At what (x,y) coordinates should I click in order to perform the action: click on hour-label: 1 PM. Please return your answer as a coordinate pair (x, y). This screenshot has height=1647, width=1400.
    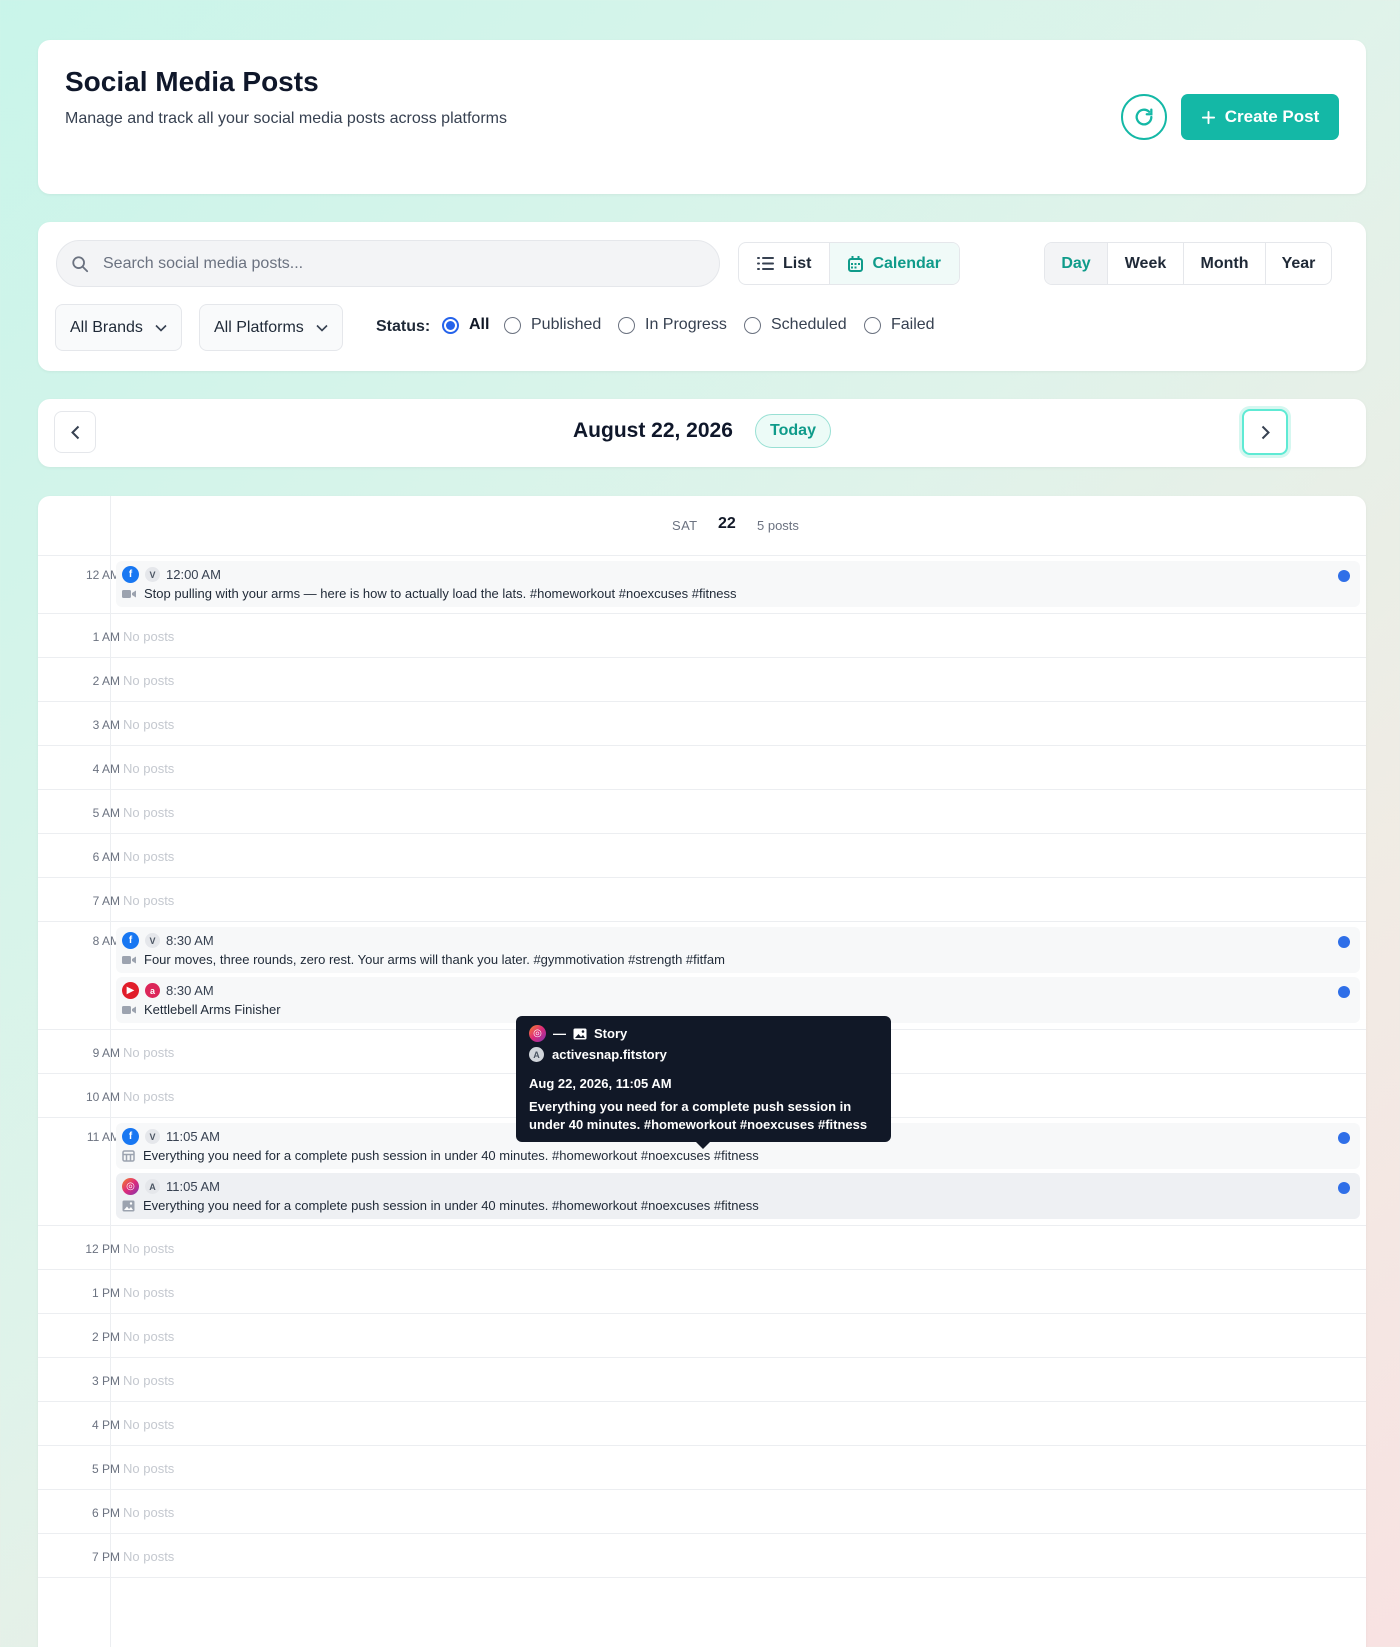
    Looking at the image, I should click on (105, 1293).